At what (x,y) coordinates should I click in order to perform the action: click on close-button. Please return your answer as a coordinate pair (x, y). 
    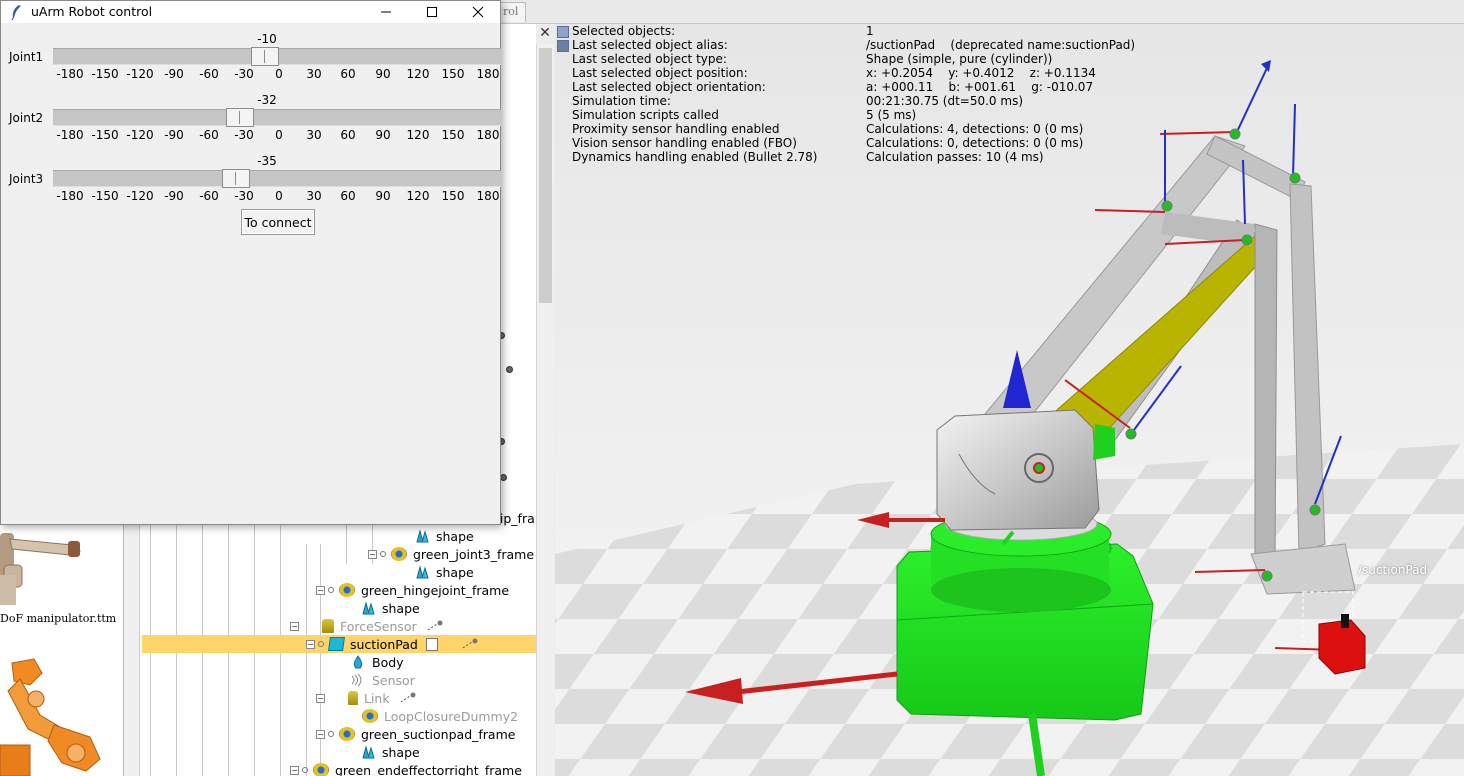
    Looking at the image, I should click on (478, 12).